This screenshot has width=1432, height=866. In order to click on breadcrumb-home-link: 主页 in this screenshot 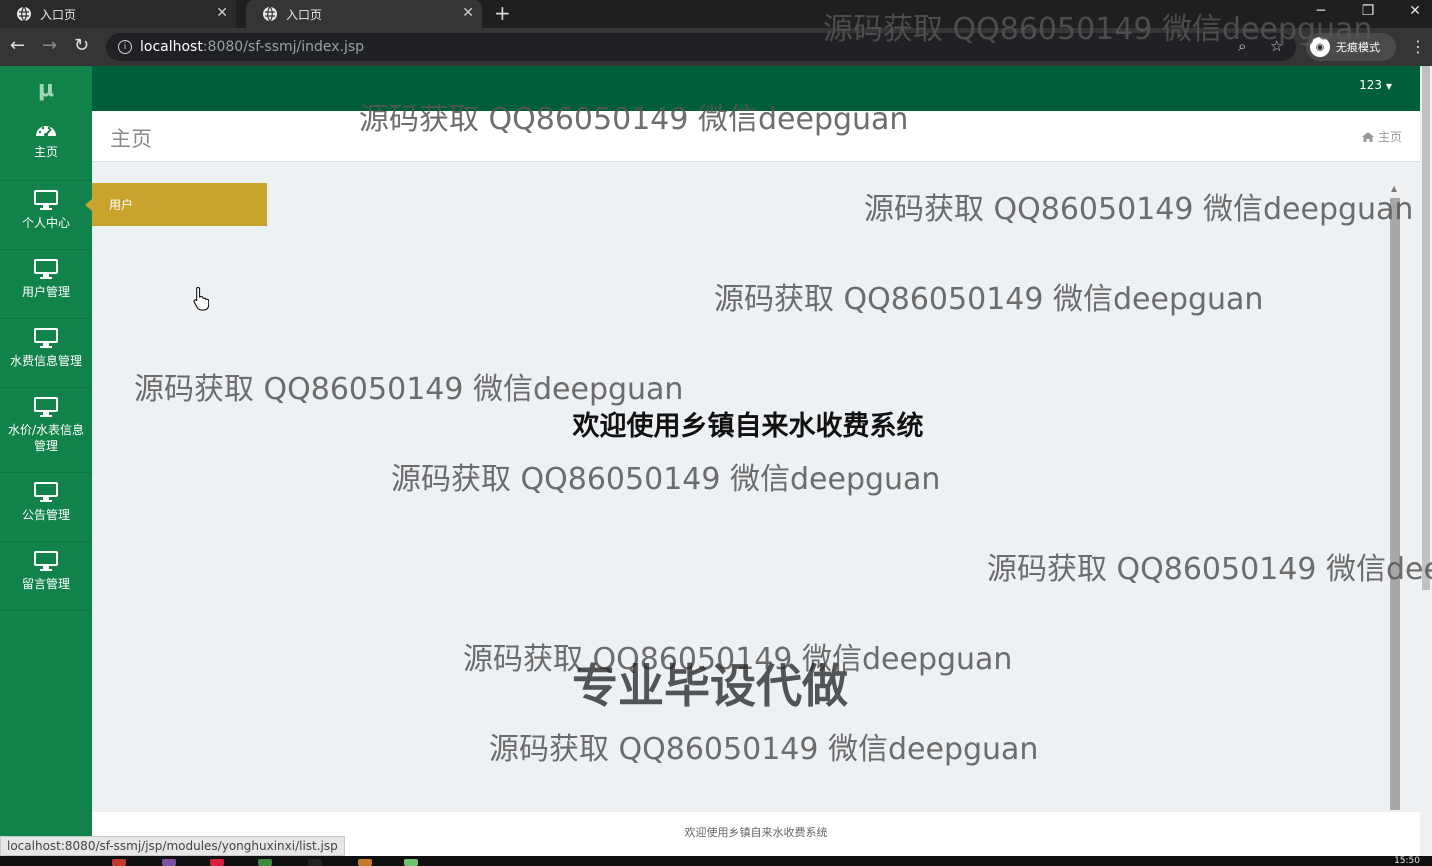, I will do `click(1390, 136)`.